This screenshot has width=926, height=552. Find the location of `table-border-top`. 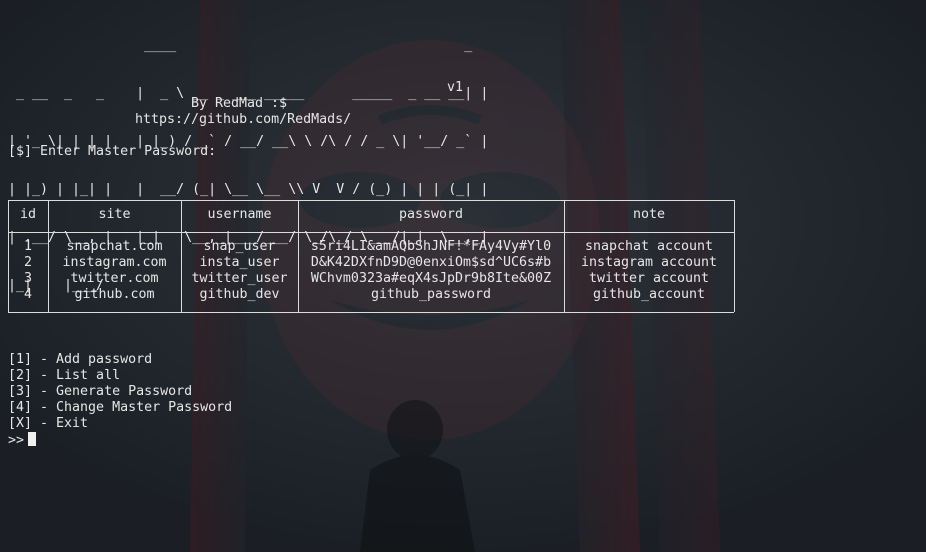

table-border-top is located at coordinates (371, 200).